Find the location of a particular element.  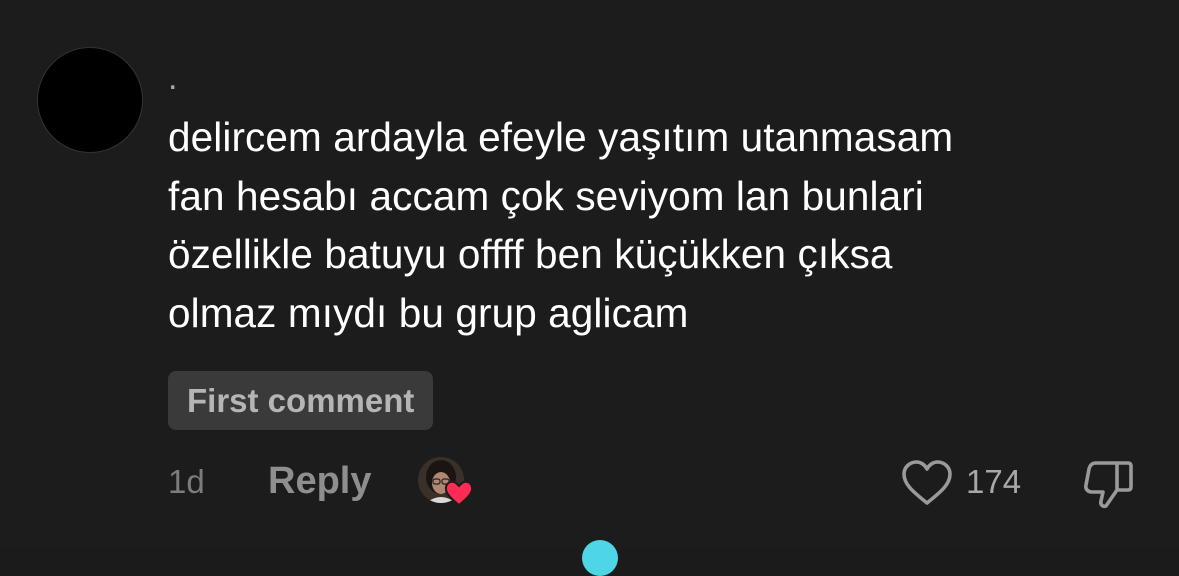

heart-icon is located at coordinates (459, 493).